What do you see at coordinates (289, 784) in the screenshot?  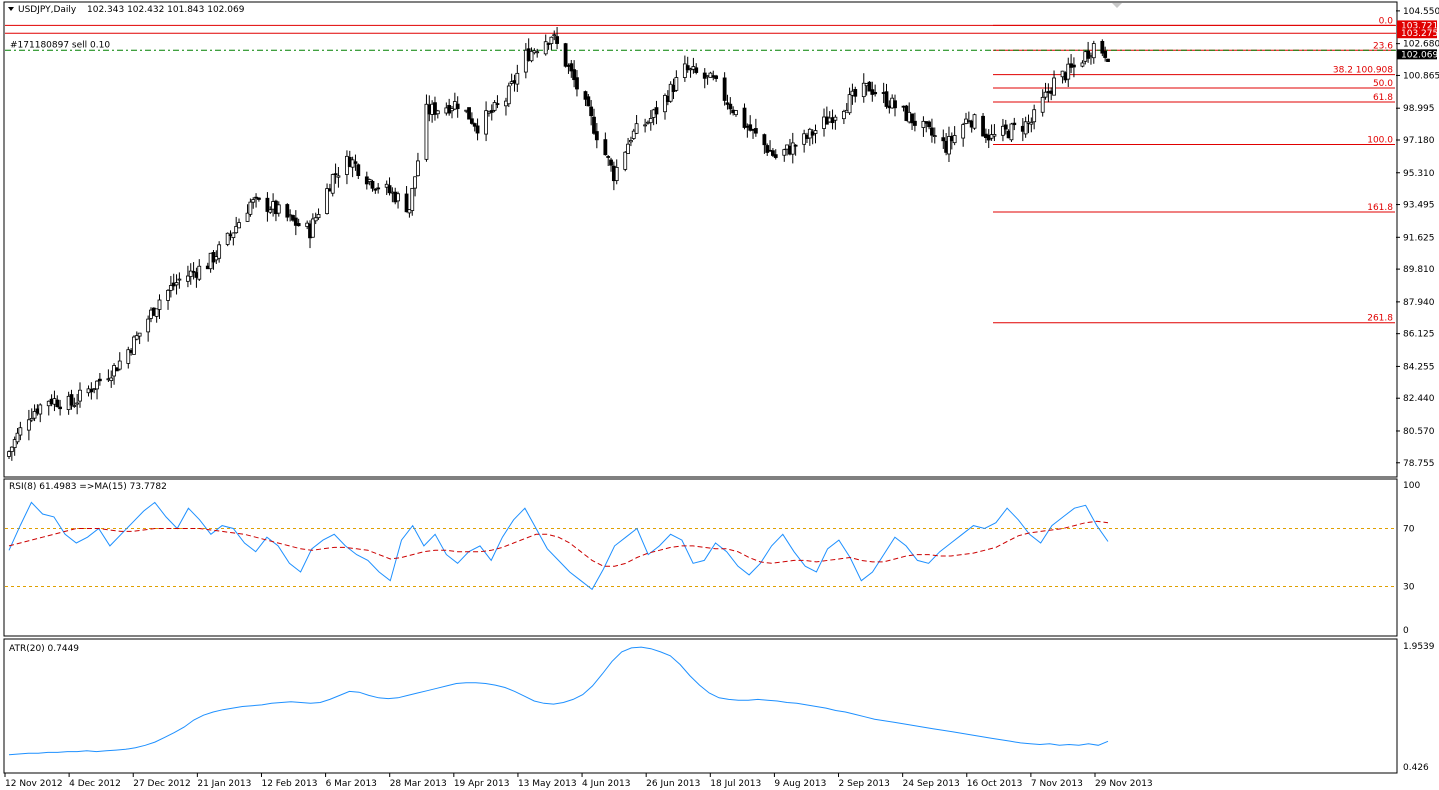 I see `date-tick-label: 12 Feb 2013` at bounding box center [289, 784].